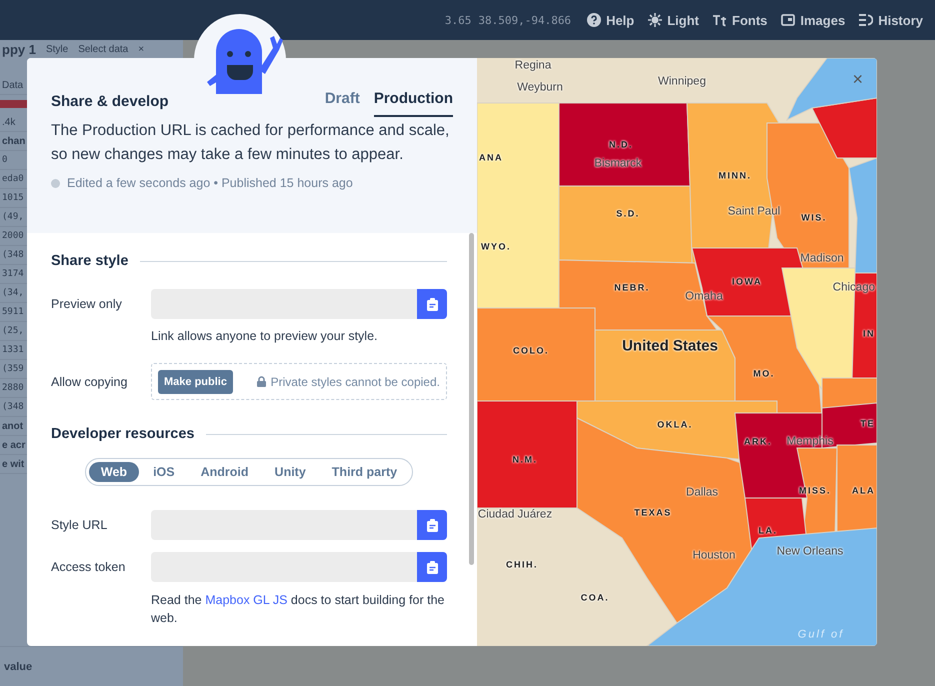  What do you see at coordinates (13, 369) in the screenshot?
I see `sidebar-text: (359` at bounding box center [13, 369].